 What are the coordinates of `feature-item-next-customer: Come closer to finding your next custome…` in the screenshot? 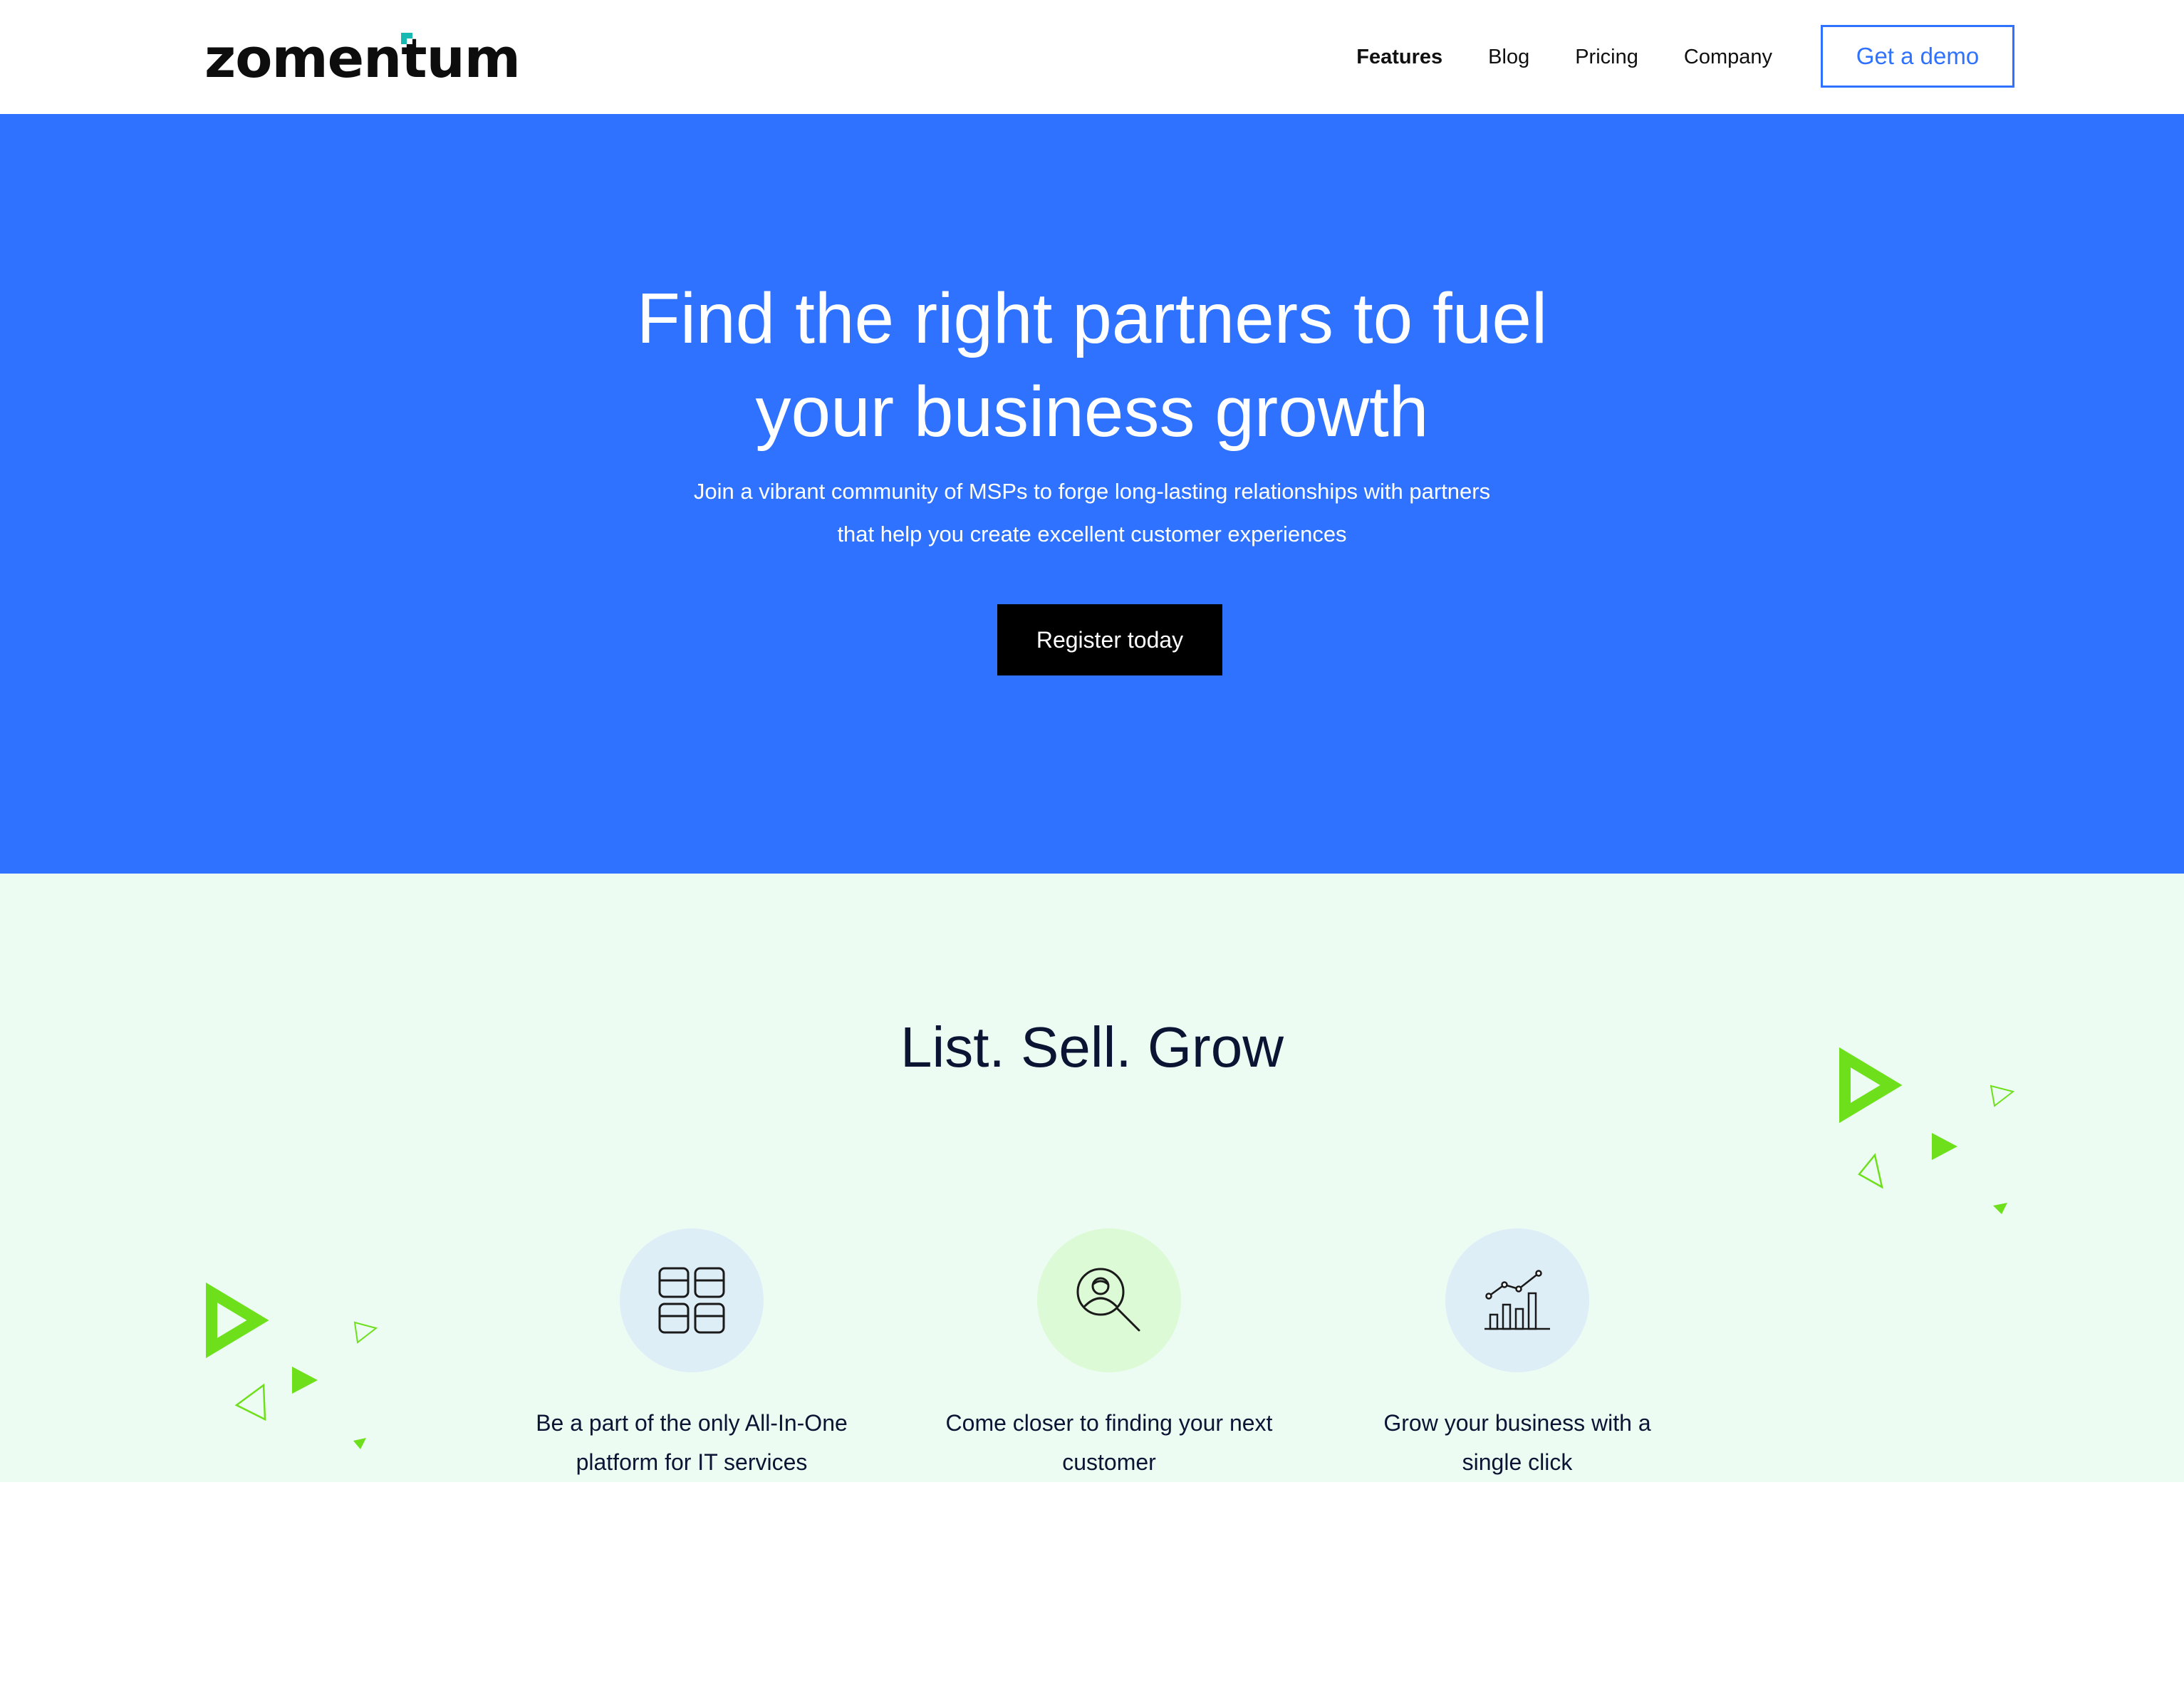 It's located at (1109, 1355).